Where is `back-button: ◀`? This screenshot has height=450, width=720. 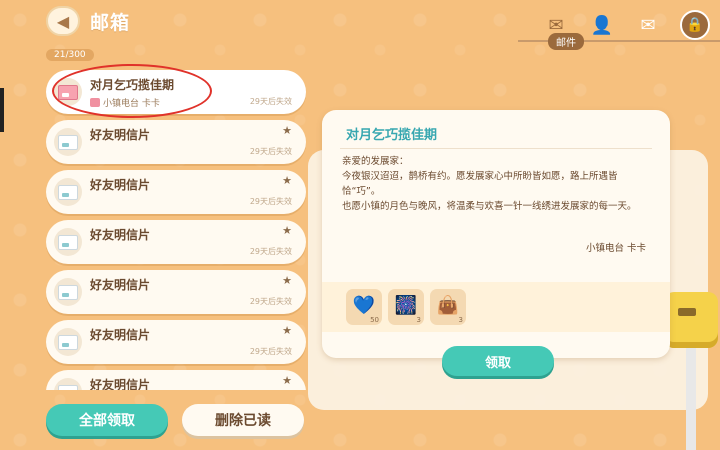 back-button: ◀ is located at coordinates (63, 21).